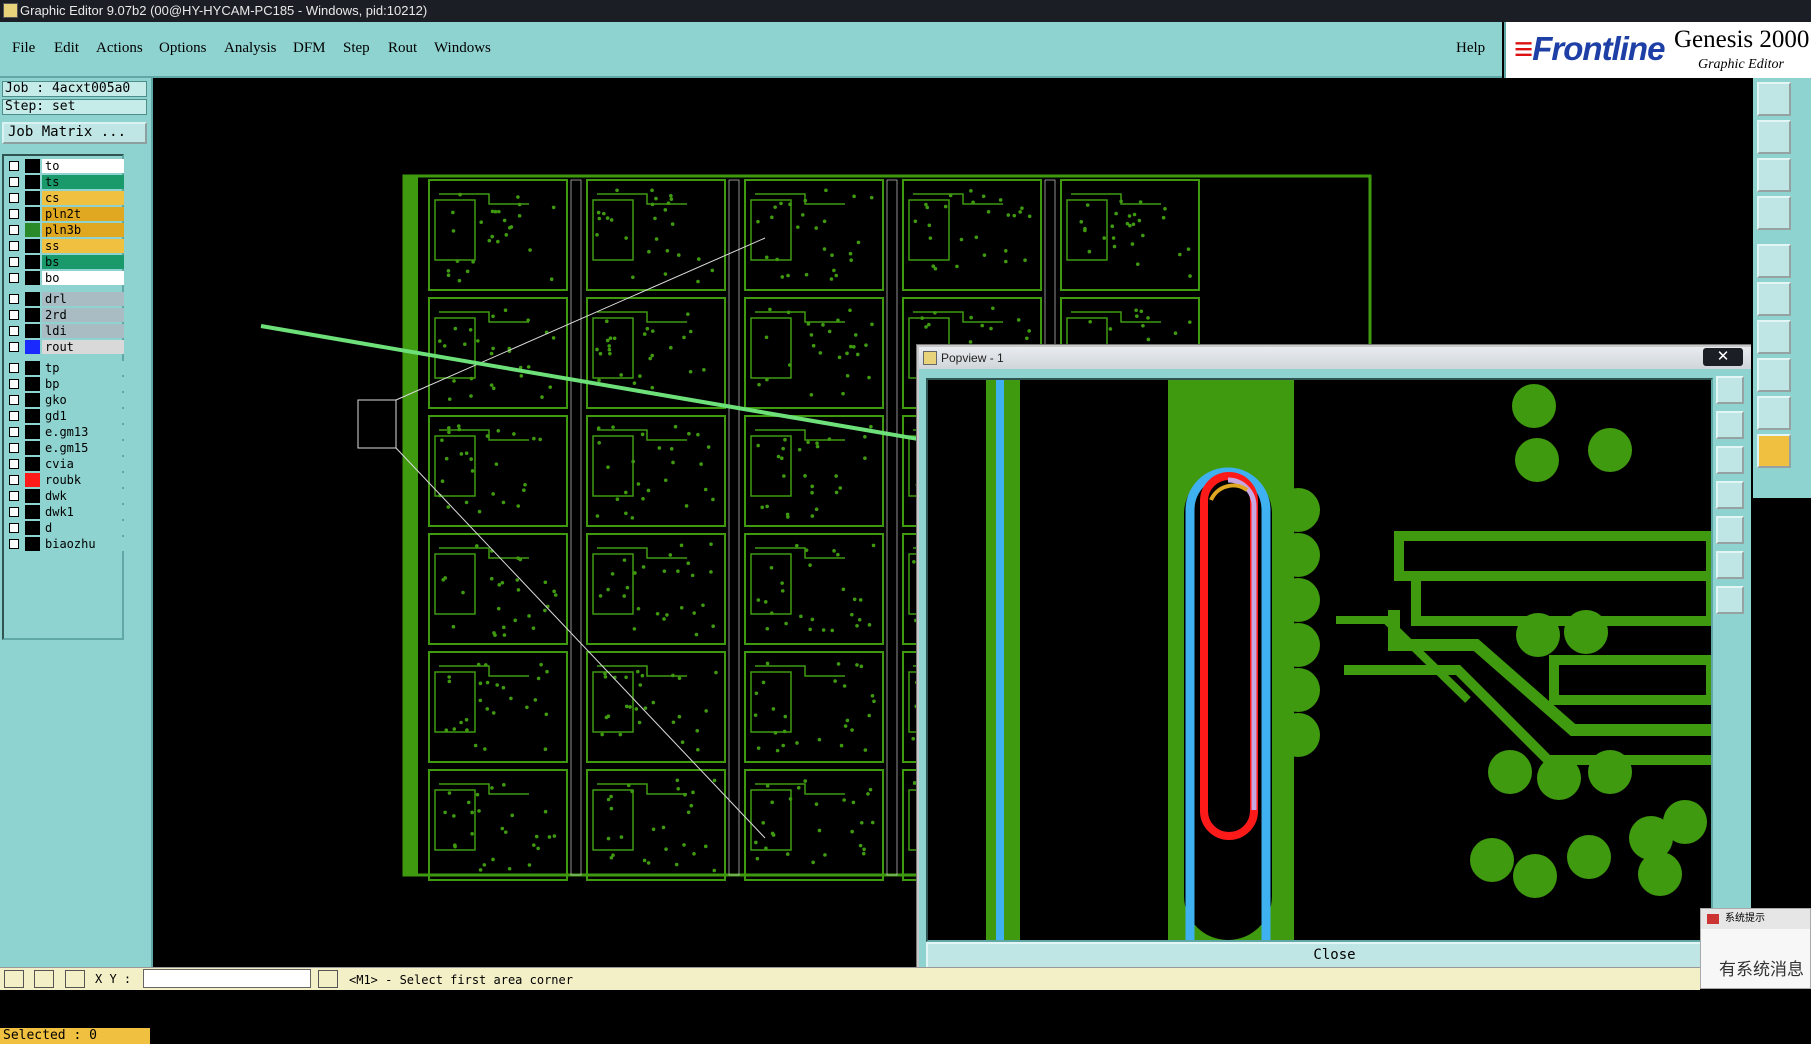  Describe the element at coordinates (65, 246) in the screenshot. I see `layer-row: ss` at that location.